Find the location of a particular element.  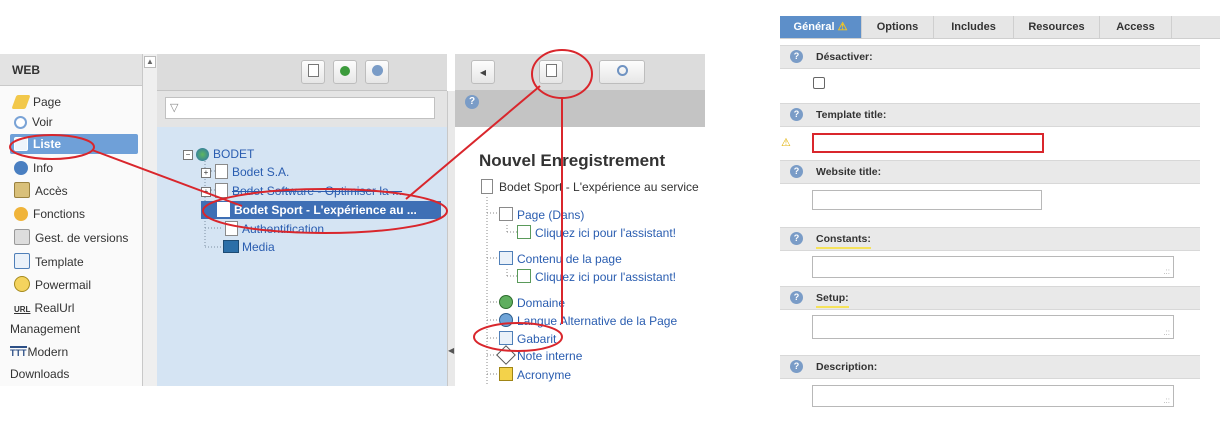

annotation-line-liste is located at coordinates (167, 178).